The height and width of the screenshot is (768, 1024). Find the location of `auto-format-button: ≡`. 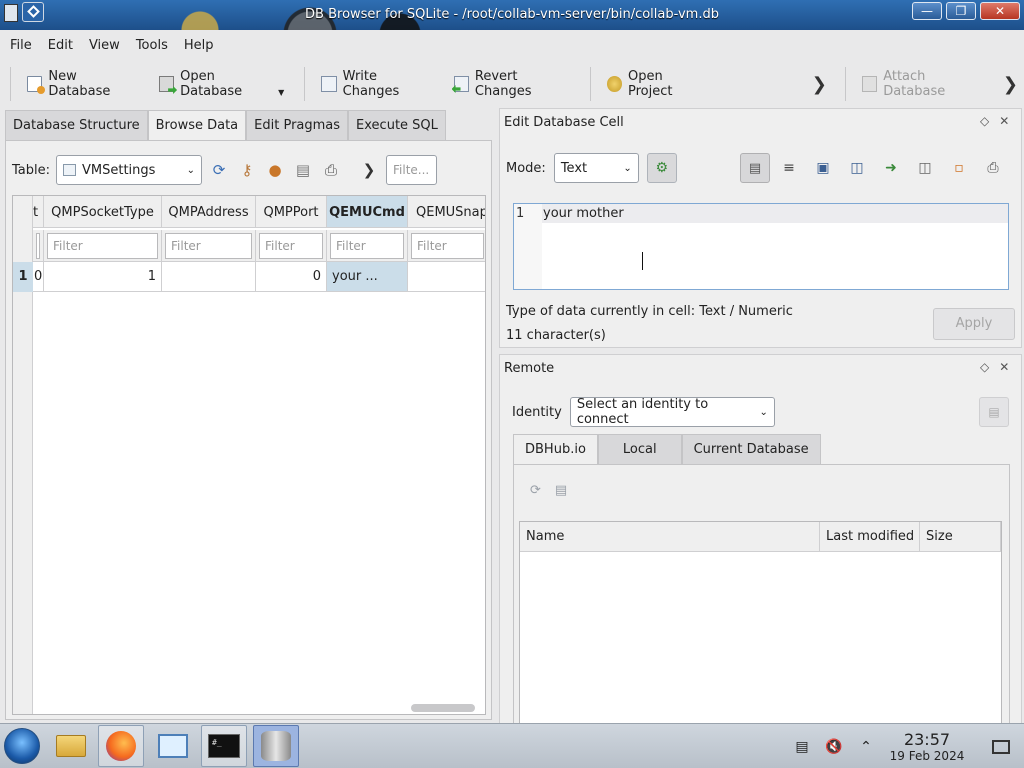

auto-format-button: ≡ is located at coordinates (789, 168).